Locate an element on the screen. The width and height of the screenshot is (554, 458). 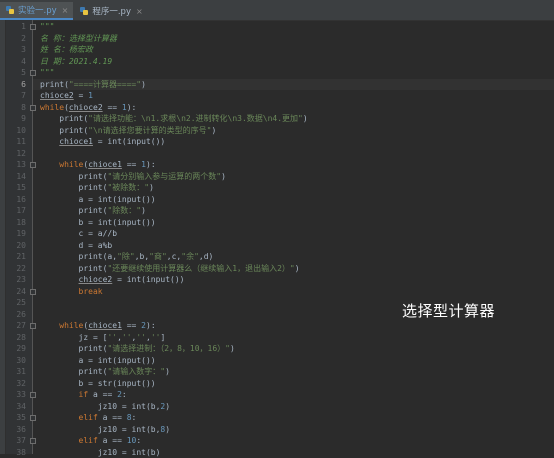
line-number: 3 is located at coordinates (16, 50).